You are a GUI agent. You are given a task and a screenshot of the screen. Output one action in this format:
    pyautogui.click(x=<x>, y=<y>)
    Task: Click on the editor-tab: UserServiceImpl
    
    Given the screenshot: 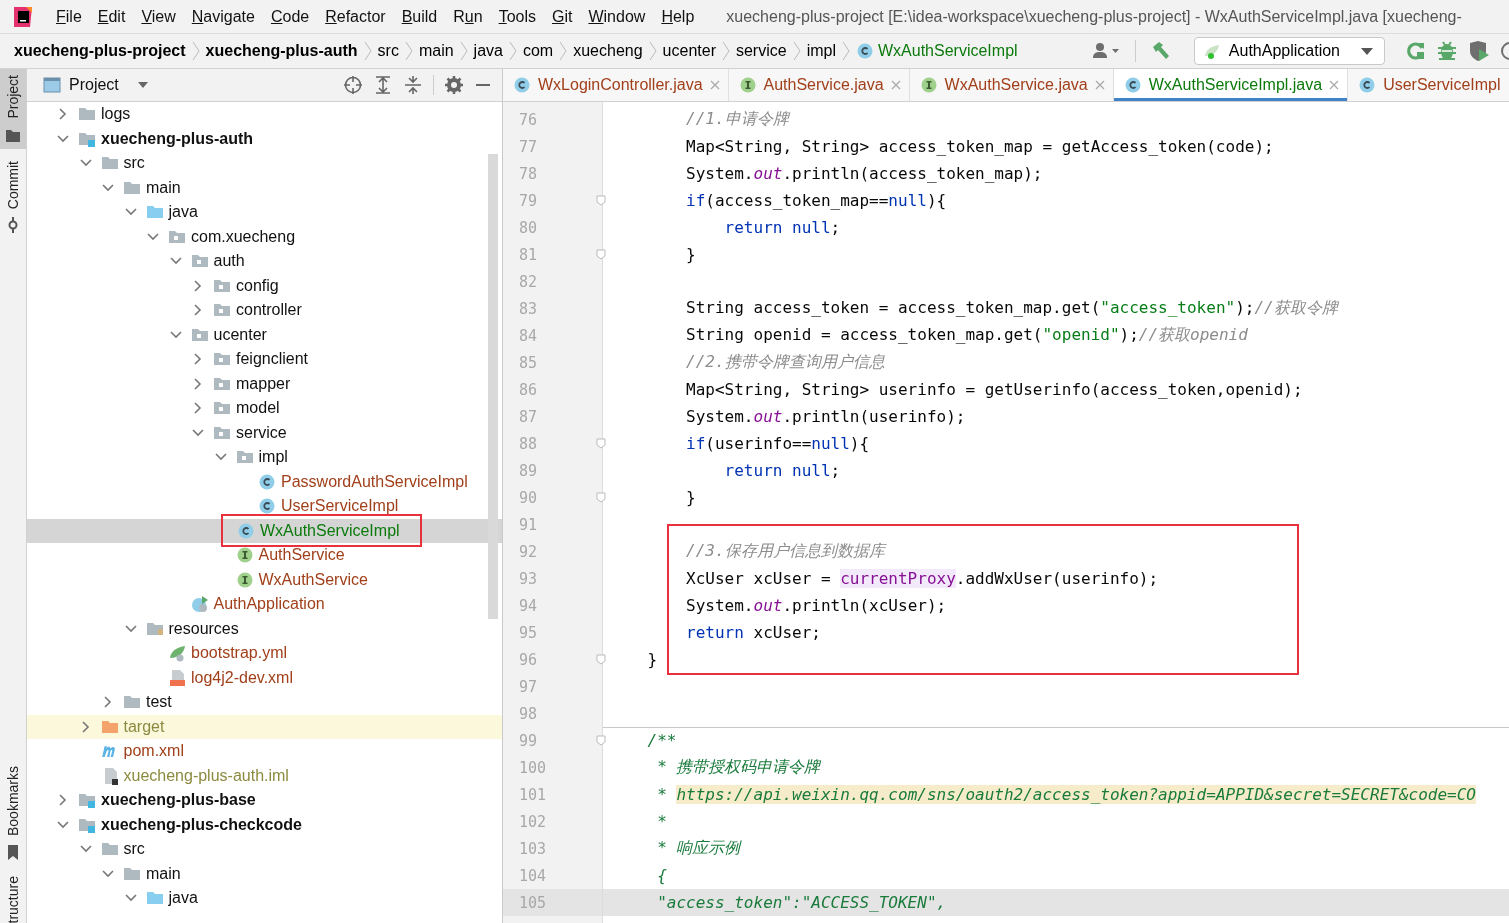 What is the action you would take?
    pyautogui.click(x=1428, y=85)
    